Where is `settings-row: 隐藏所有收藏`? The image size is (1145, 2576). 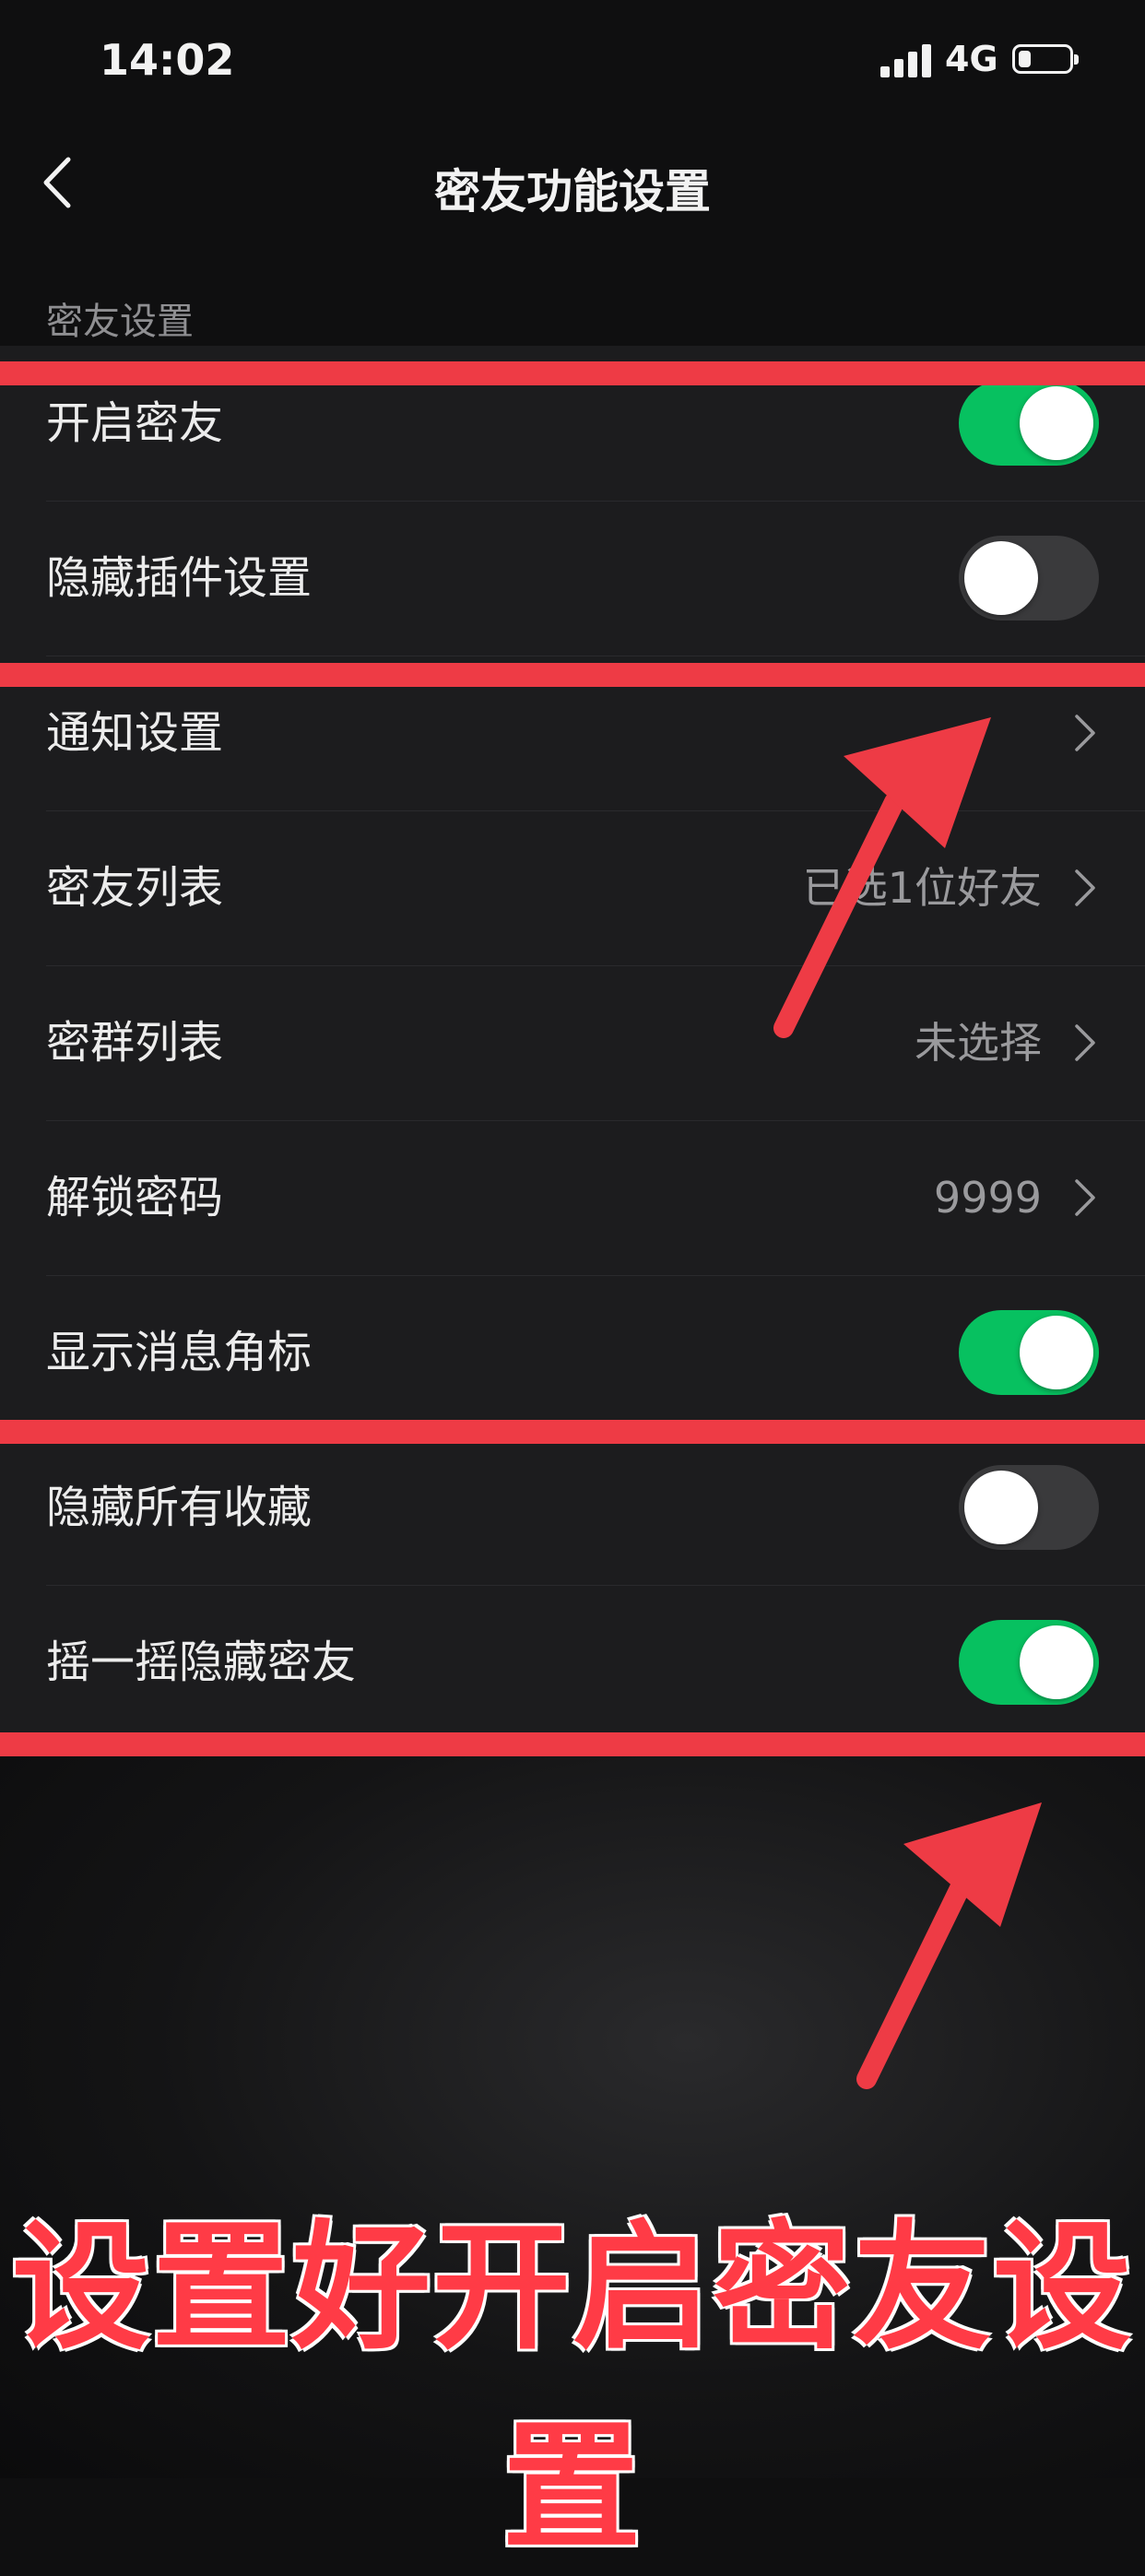 settings-row: 隐藏所有收藏 is located at coordinates (572, 1507).